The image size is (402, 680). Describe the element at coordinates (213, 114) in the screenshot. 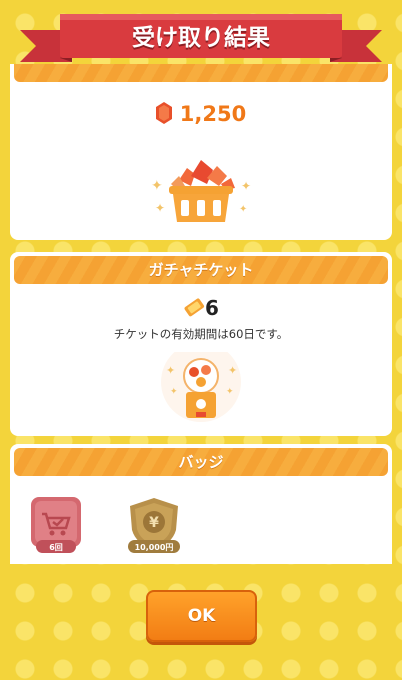

I see `rupee-amount: 1,250` at that location.